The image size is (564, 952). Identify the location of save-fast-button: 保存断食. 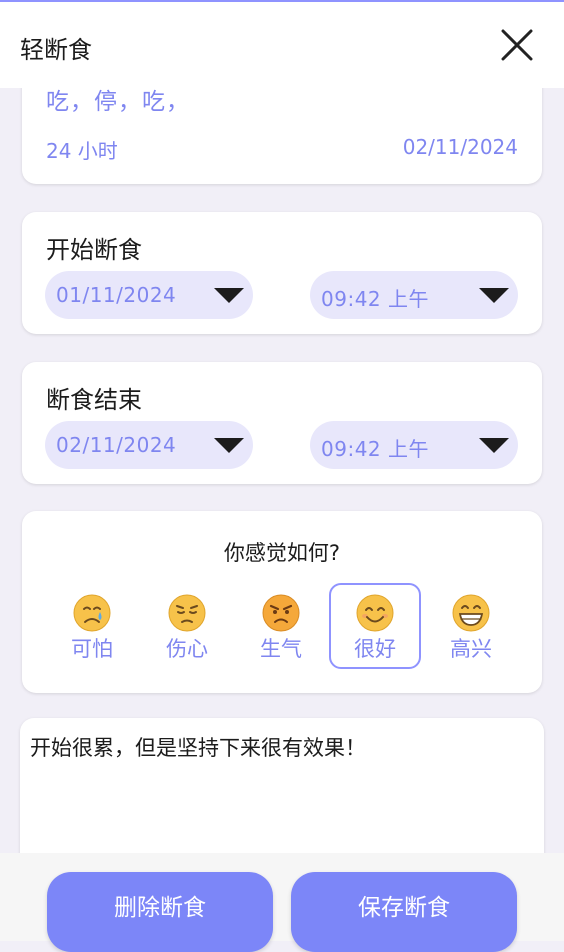
(404, 912).